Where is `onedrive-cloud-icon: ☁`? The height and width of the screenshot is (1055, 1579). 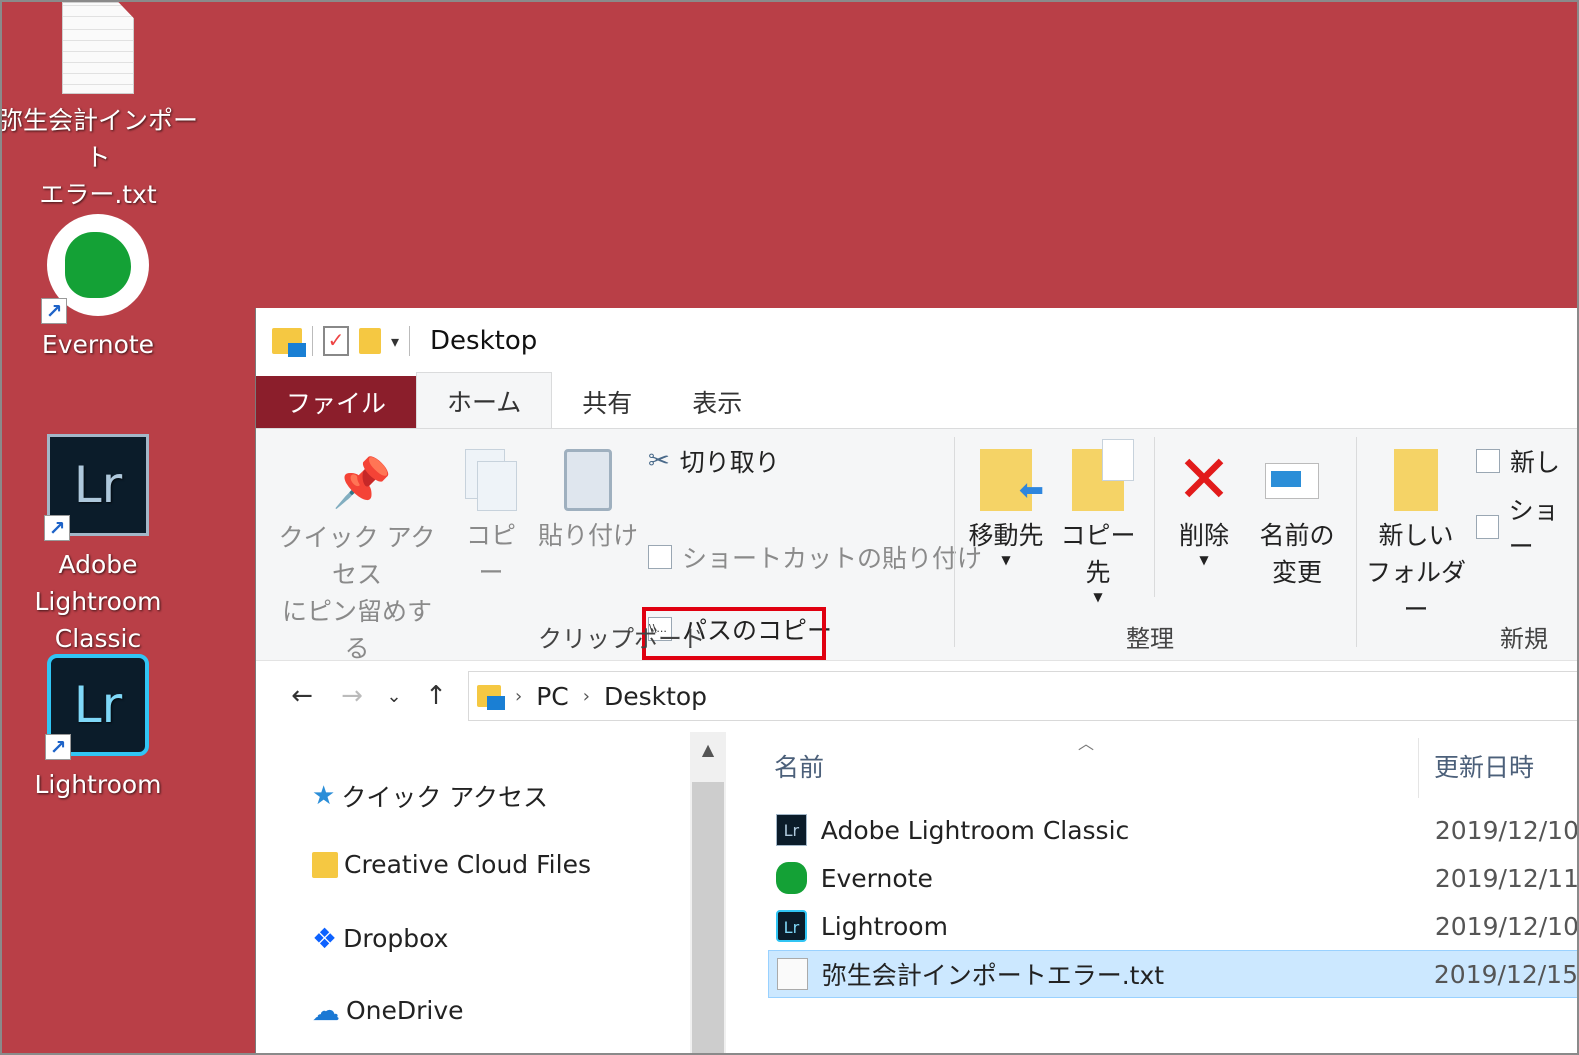
onedrive-cloud-icon: ☁ is located at coordinates (326, 1010).